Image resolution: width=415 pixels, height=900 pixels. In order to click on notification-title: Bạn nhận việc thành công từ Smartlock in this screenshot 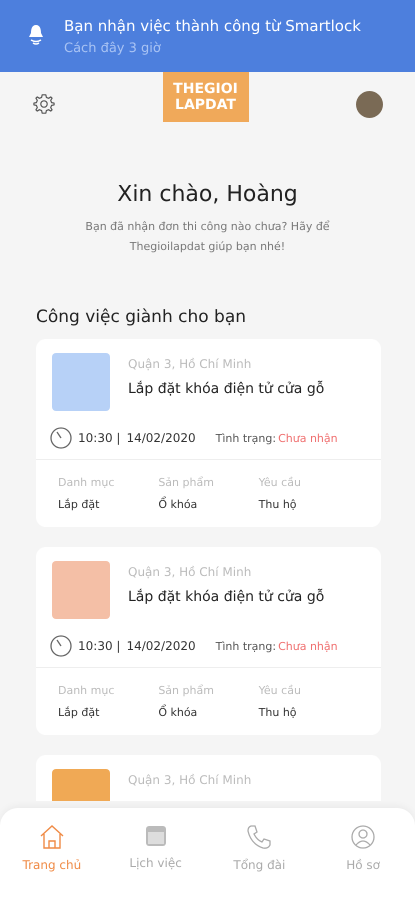, I will do `click(212, 25)`.